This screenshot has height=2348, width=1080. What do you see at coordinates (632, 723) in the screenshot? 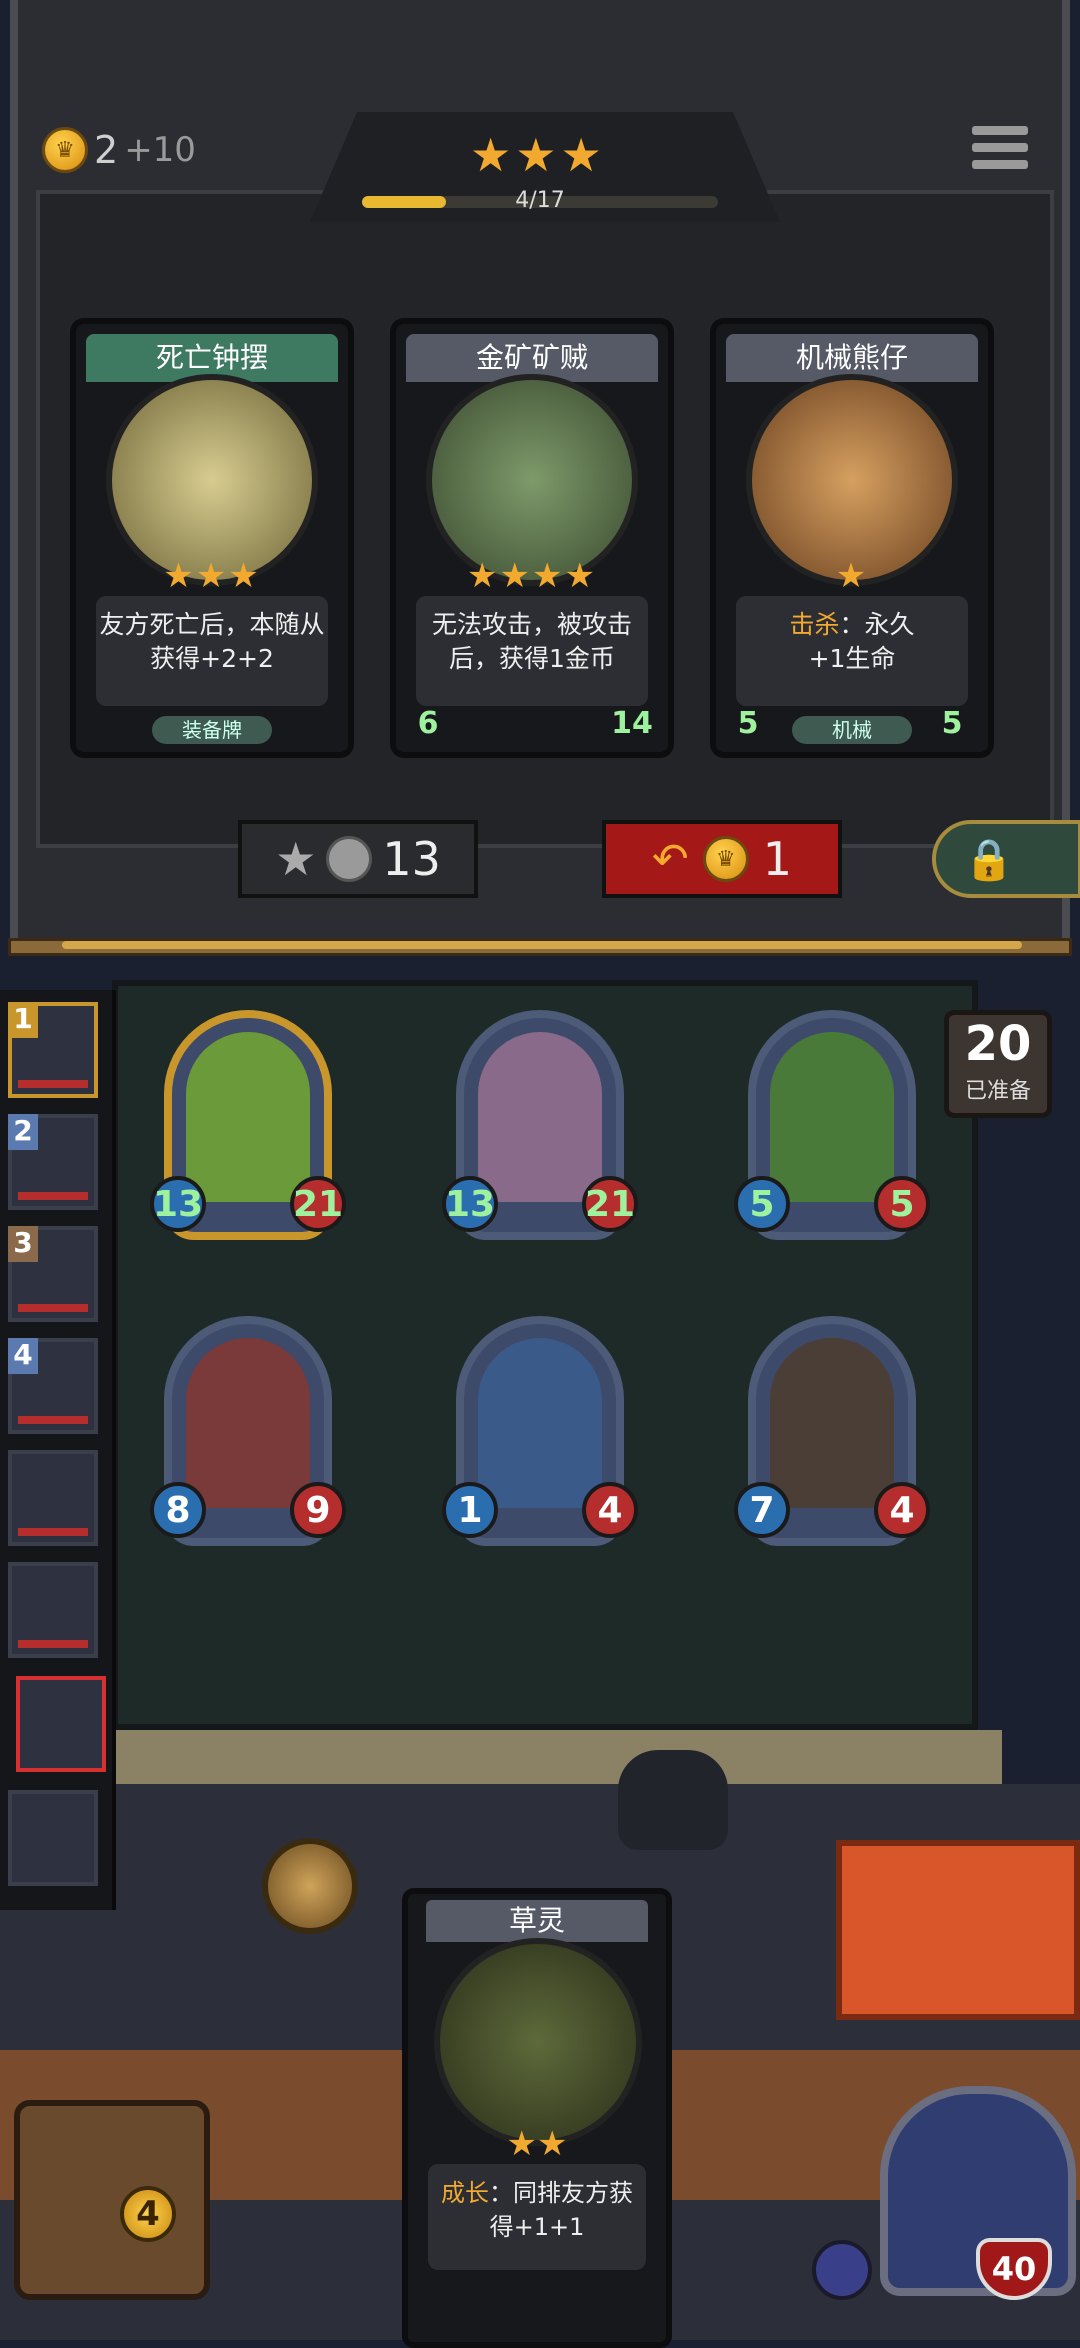
I see `card-health: 14` at bounding box center [632, 723].